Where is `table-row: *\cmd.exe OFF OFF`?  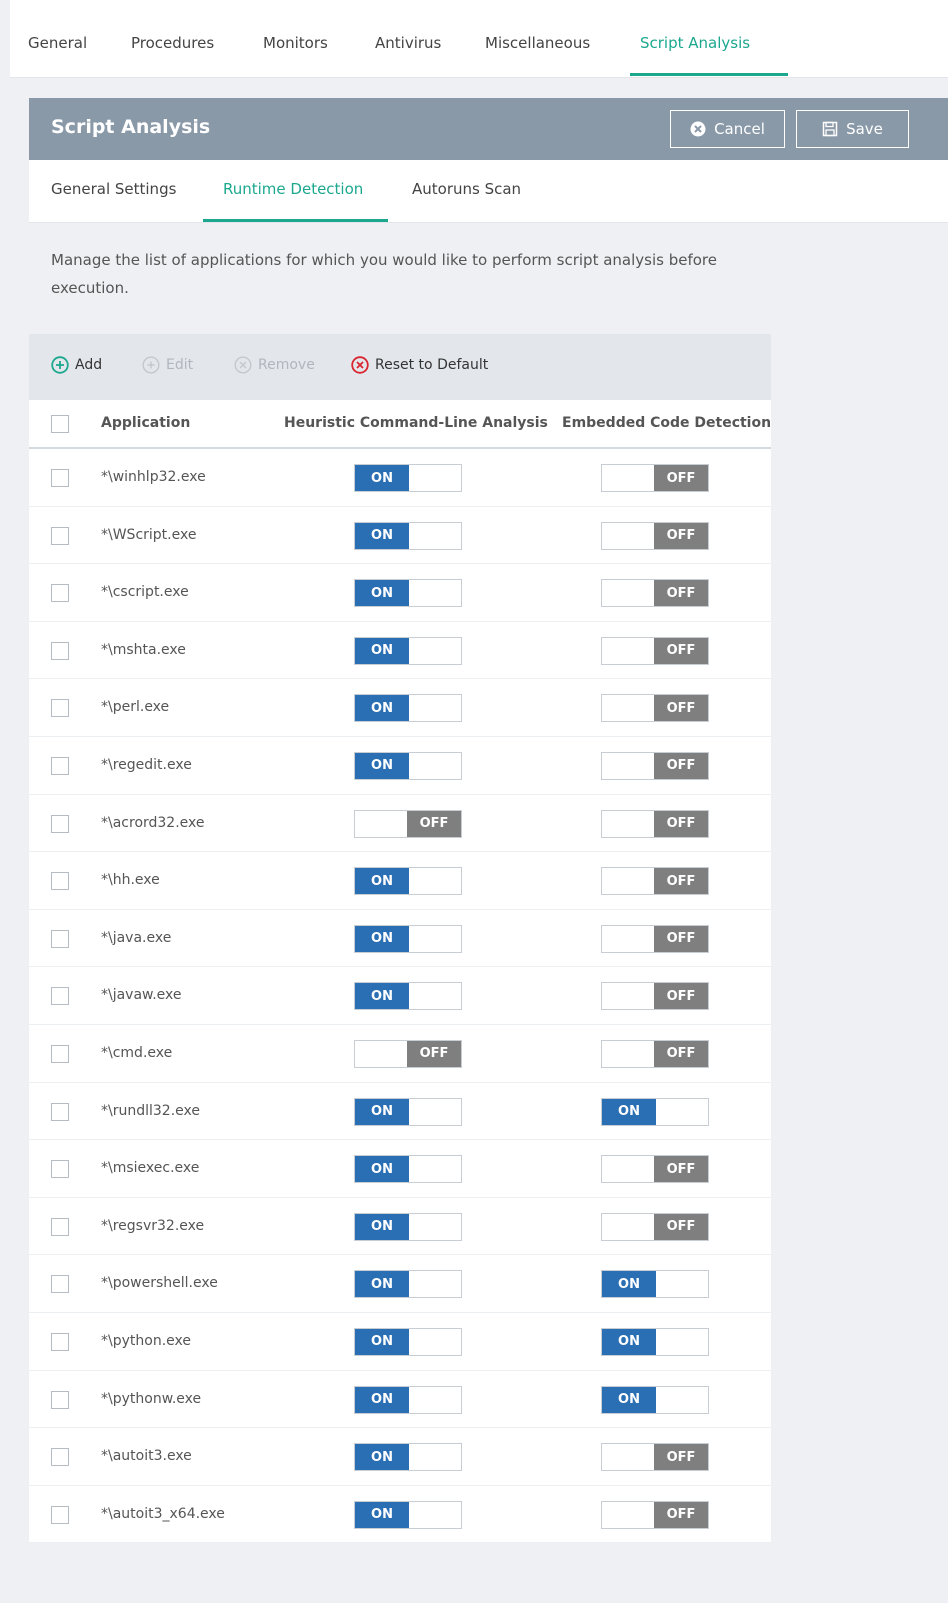 table-row: *\cmd.exe OFF OFF is located at coordinates (400, 1053).